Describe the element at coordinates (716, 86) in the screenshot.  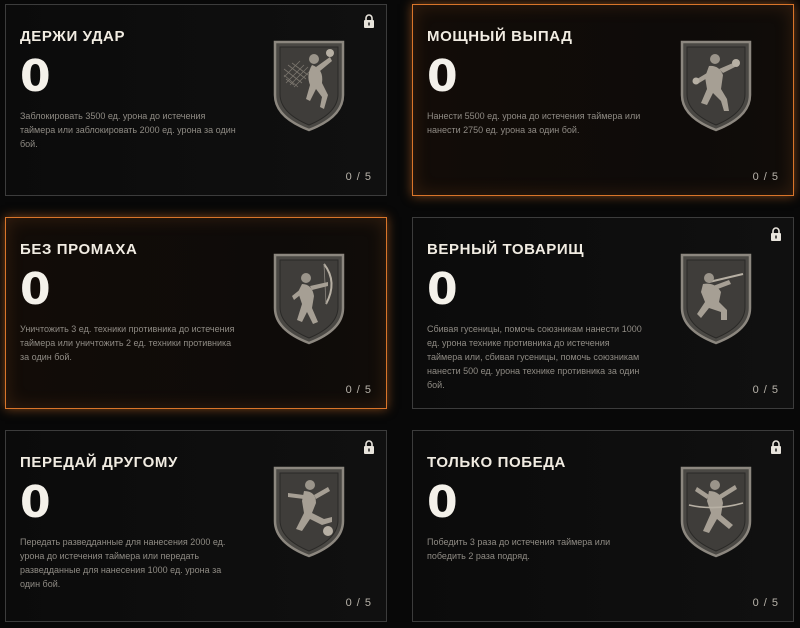
I see `boxer-badge-icon` at that location.